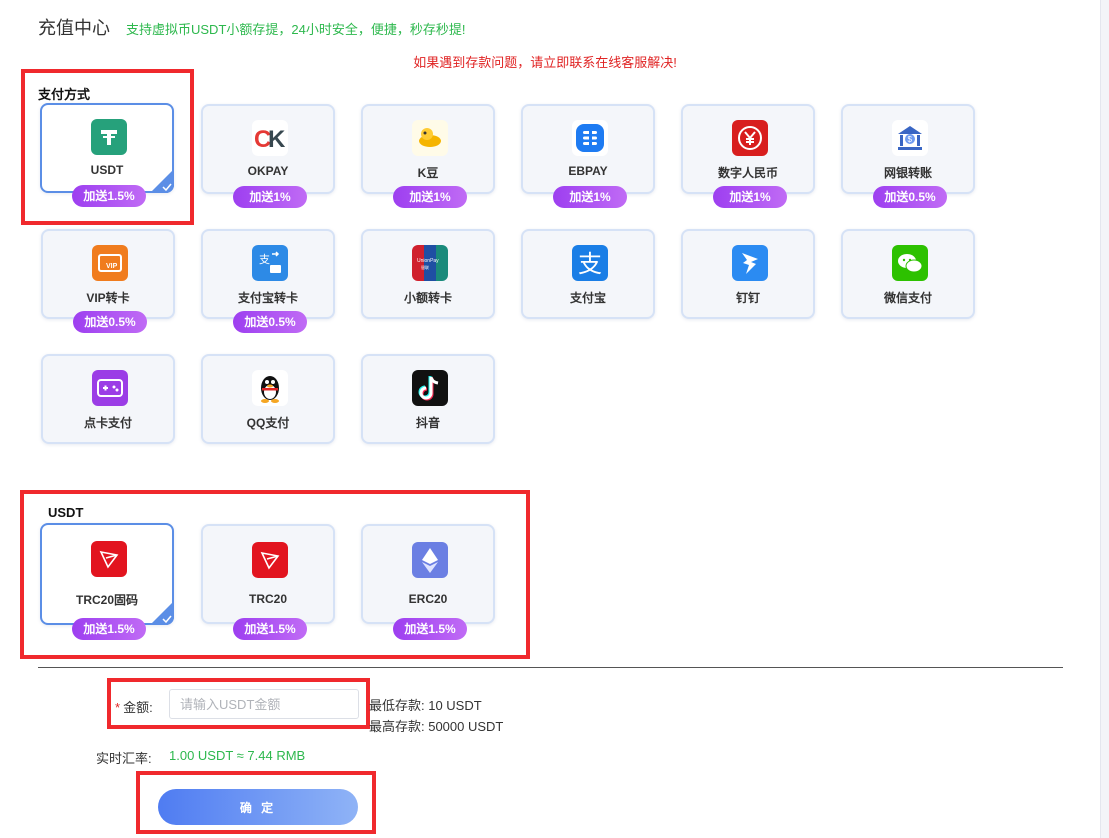 The height and width of the screenshot is (838, 1109). What do you see at coordinates (910, 263) in the screenshot?
I see `wechat-pay-icon` at bounding box center [910, 263].